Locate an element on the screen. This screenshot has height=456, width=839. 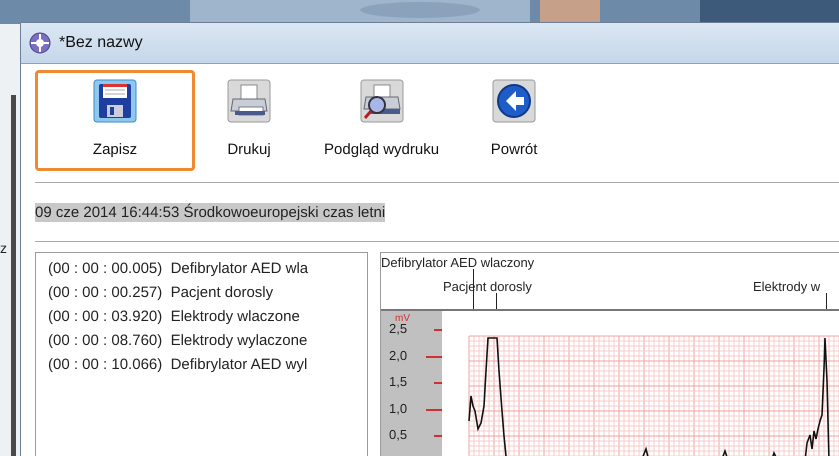
event-list-item: (00 : 00 : 08.760) Elektrody wylaczone is located at coordinates (207, 341).